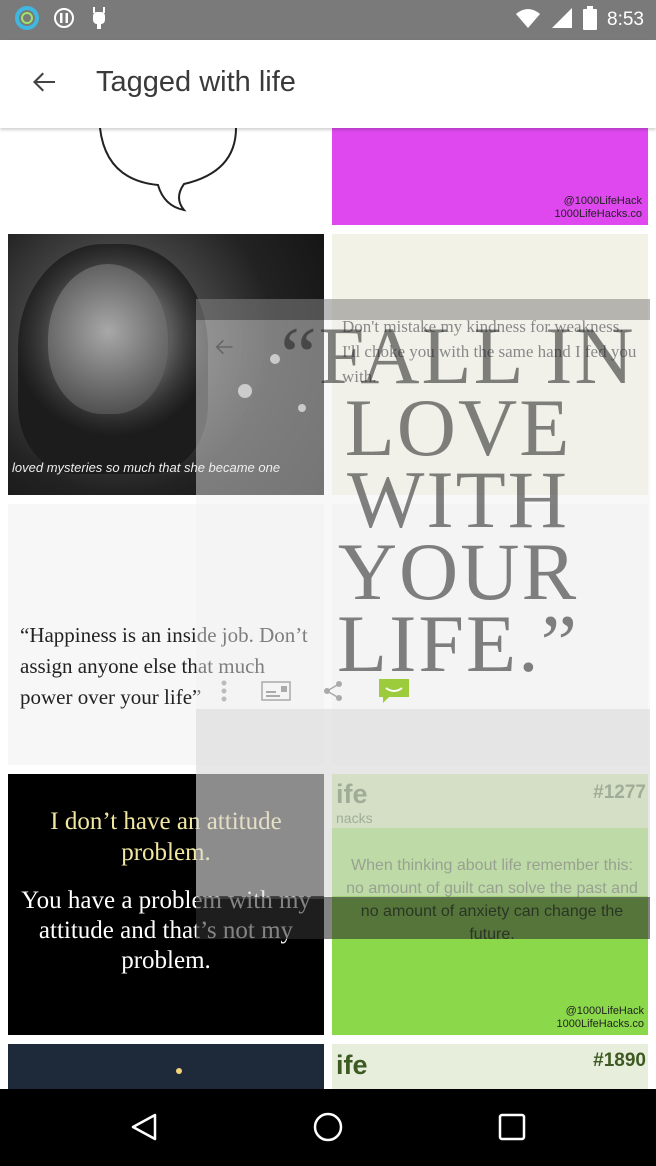 This screenshot has width=656, height=1166. I want to click on image-tile-speech-bubble, so click(166, 176).